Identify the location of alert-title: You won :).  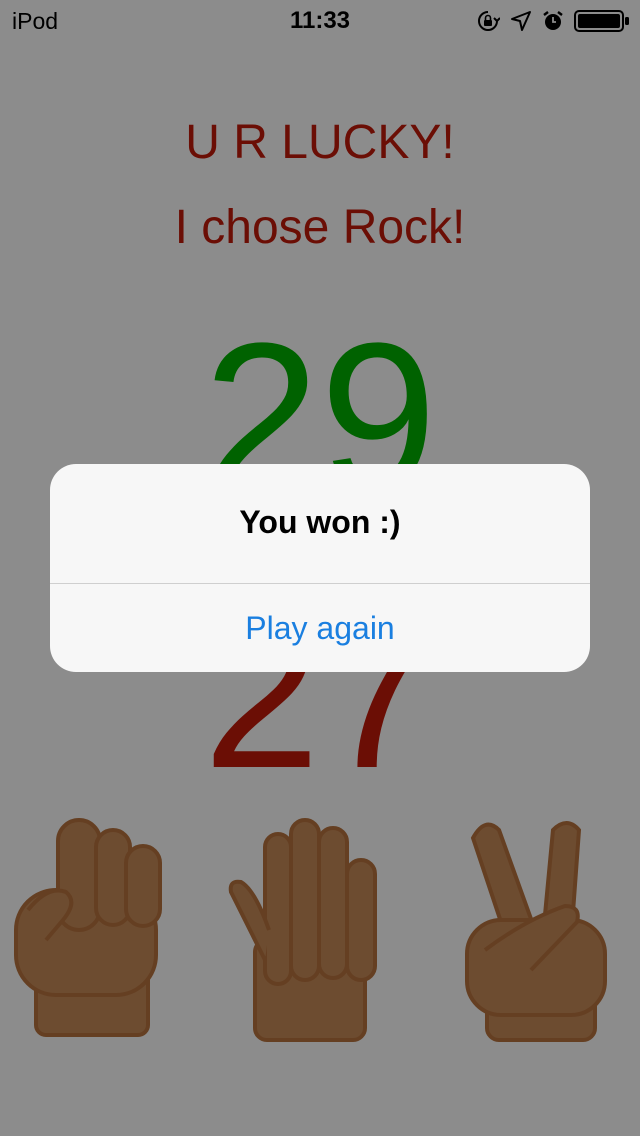
(320, 522).